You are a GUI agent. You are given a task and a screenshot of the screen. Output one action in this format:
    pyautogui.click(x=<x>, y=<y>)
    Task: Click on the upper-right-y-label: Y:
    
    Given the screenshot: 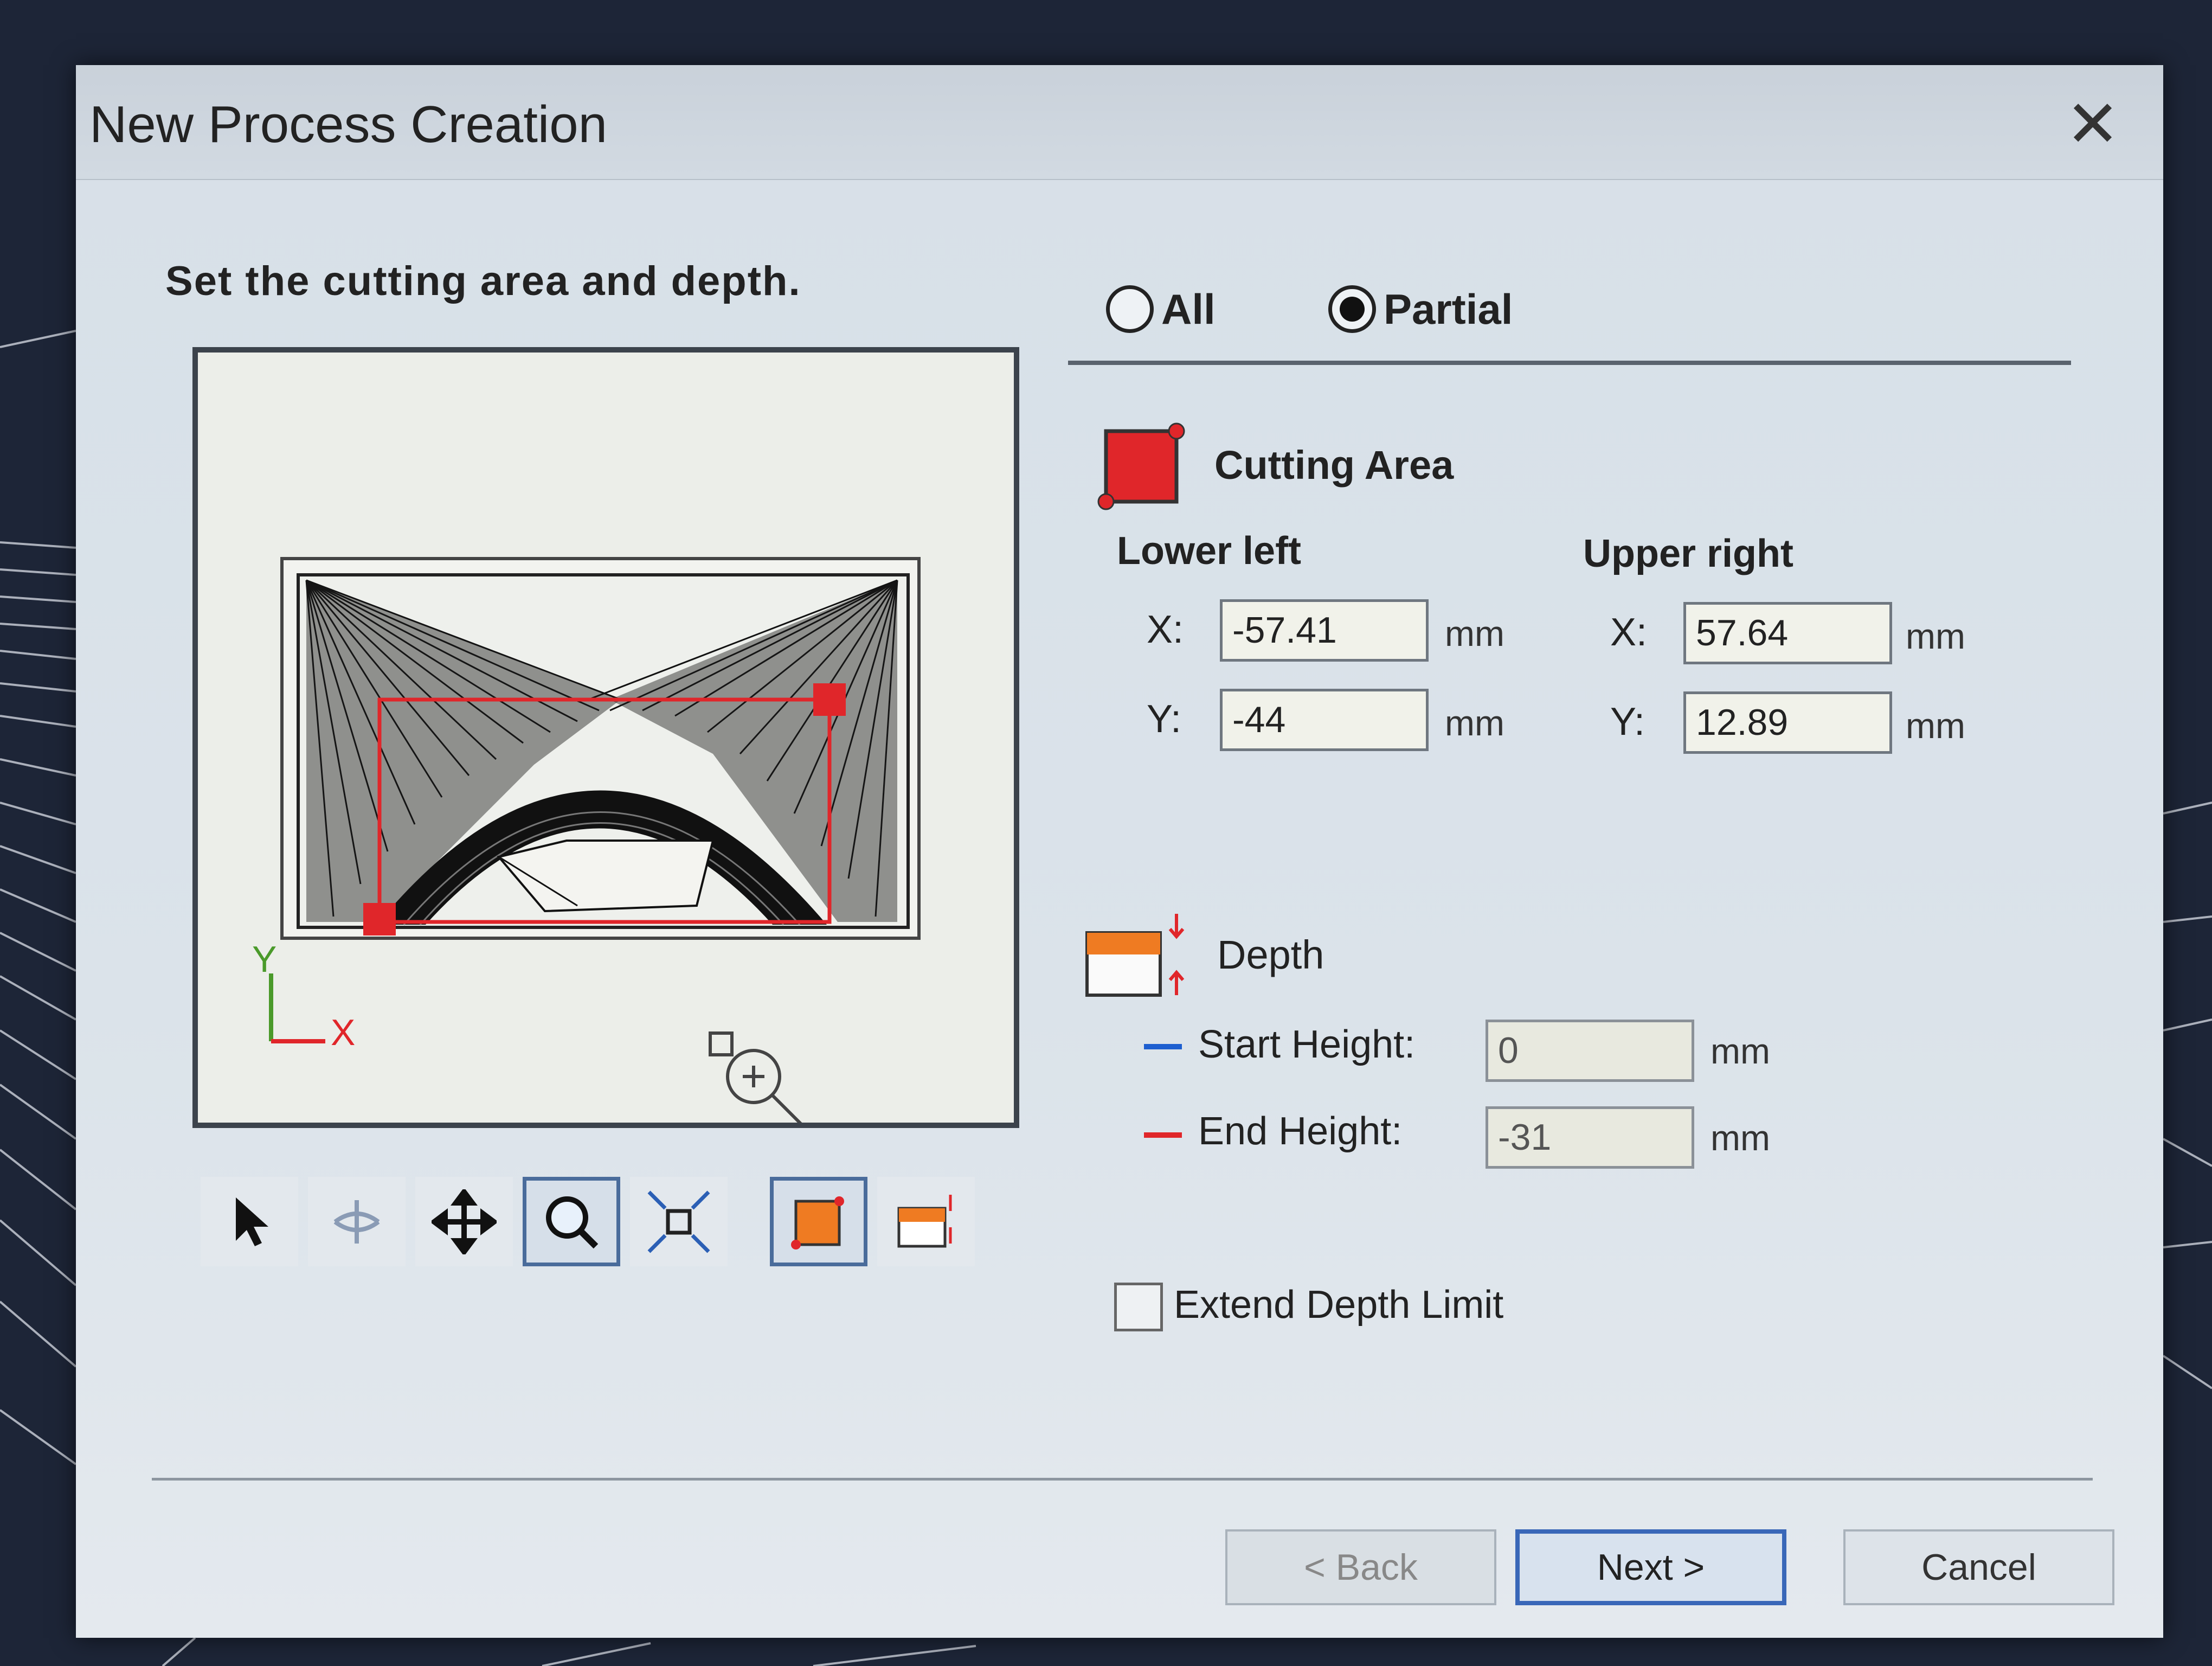 What is the action you would take?
    pyautogui.click(x=1627, y=722)
    